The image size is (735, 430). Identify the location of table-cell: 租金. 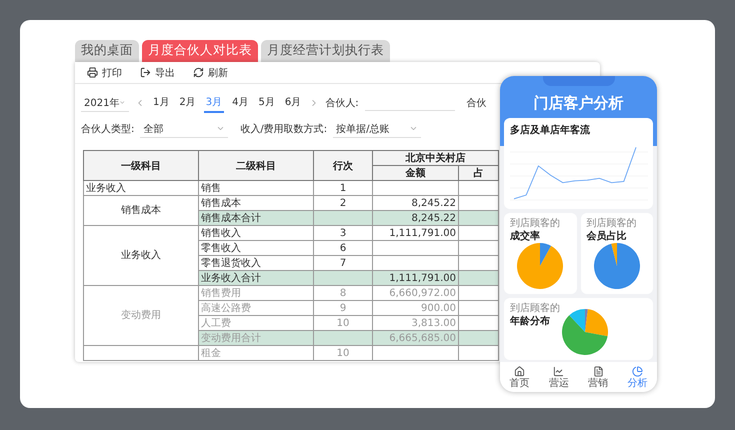
(256, 353).